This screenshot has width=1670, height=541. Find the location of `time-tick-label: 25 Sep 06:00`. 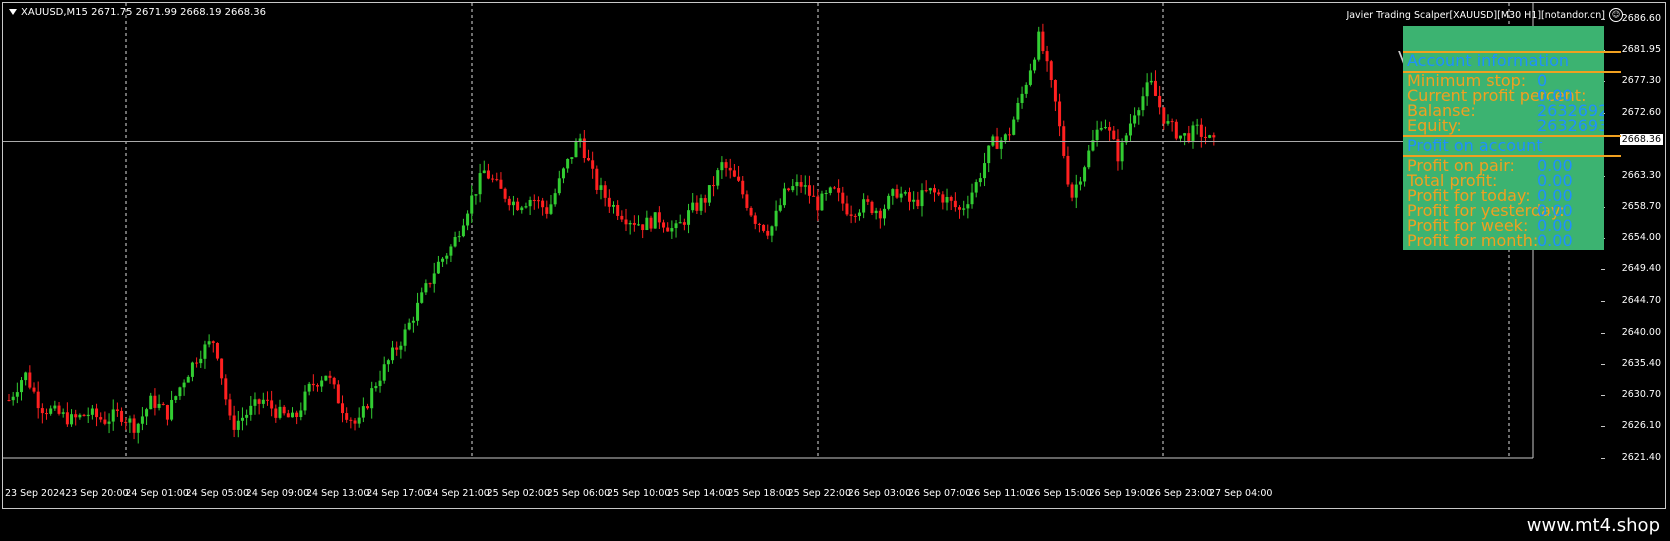

time-tick-label: 25 Sep 06:00 is located at coordinates (578, 493).